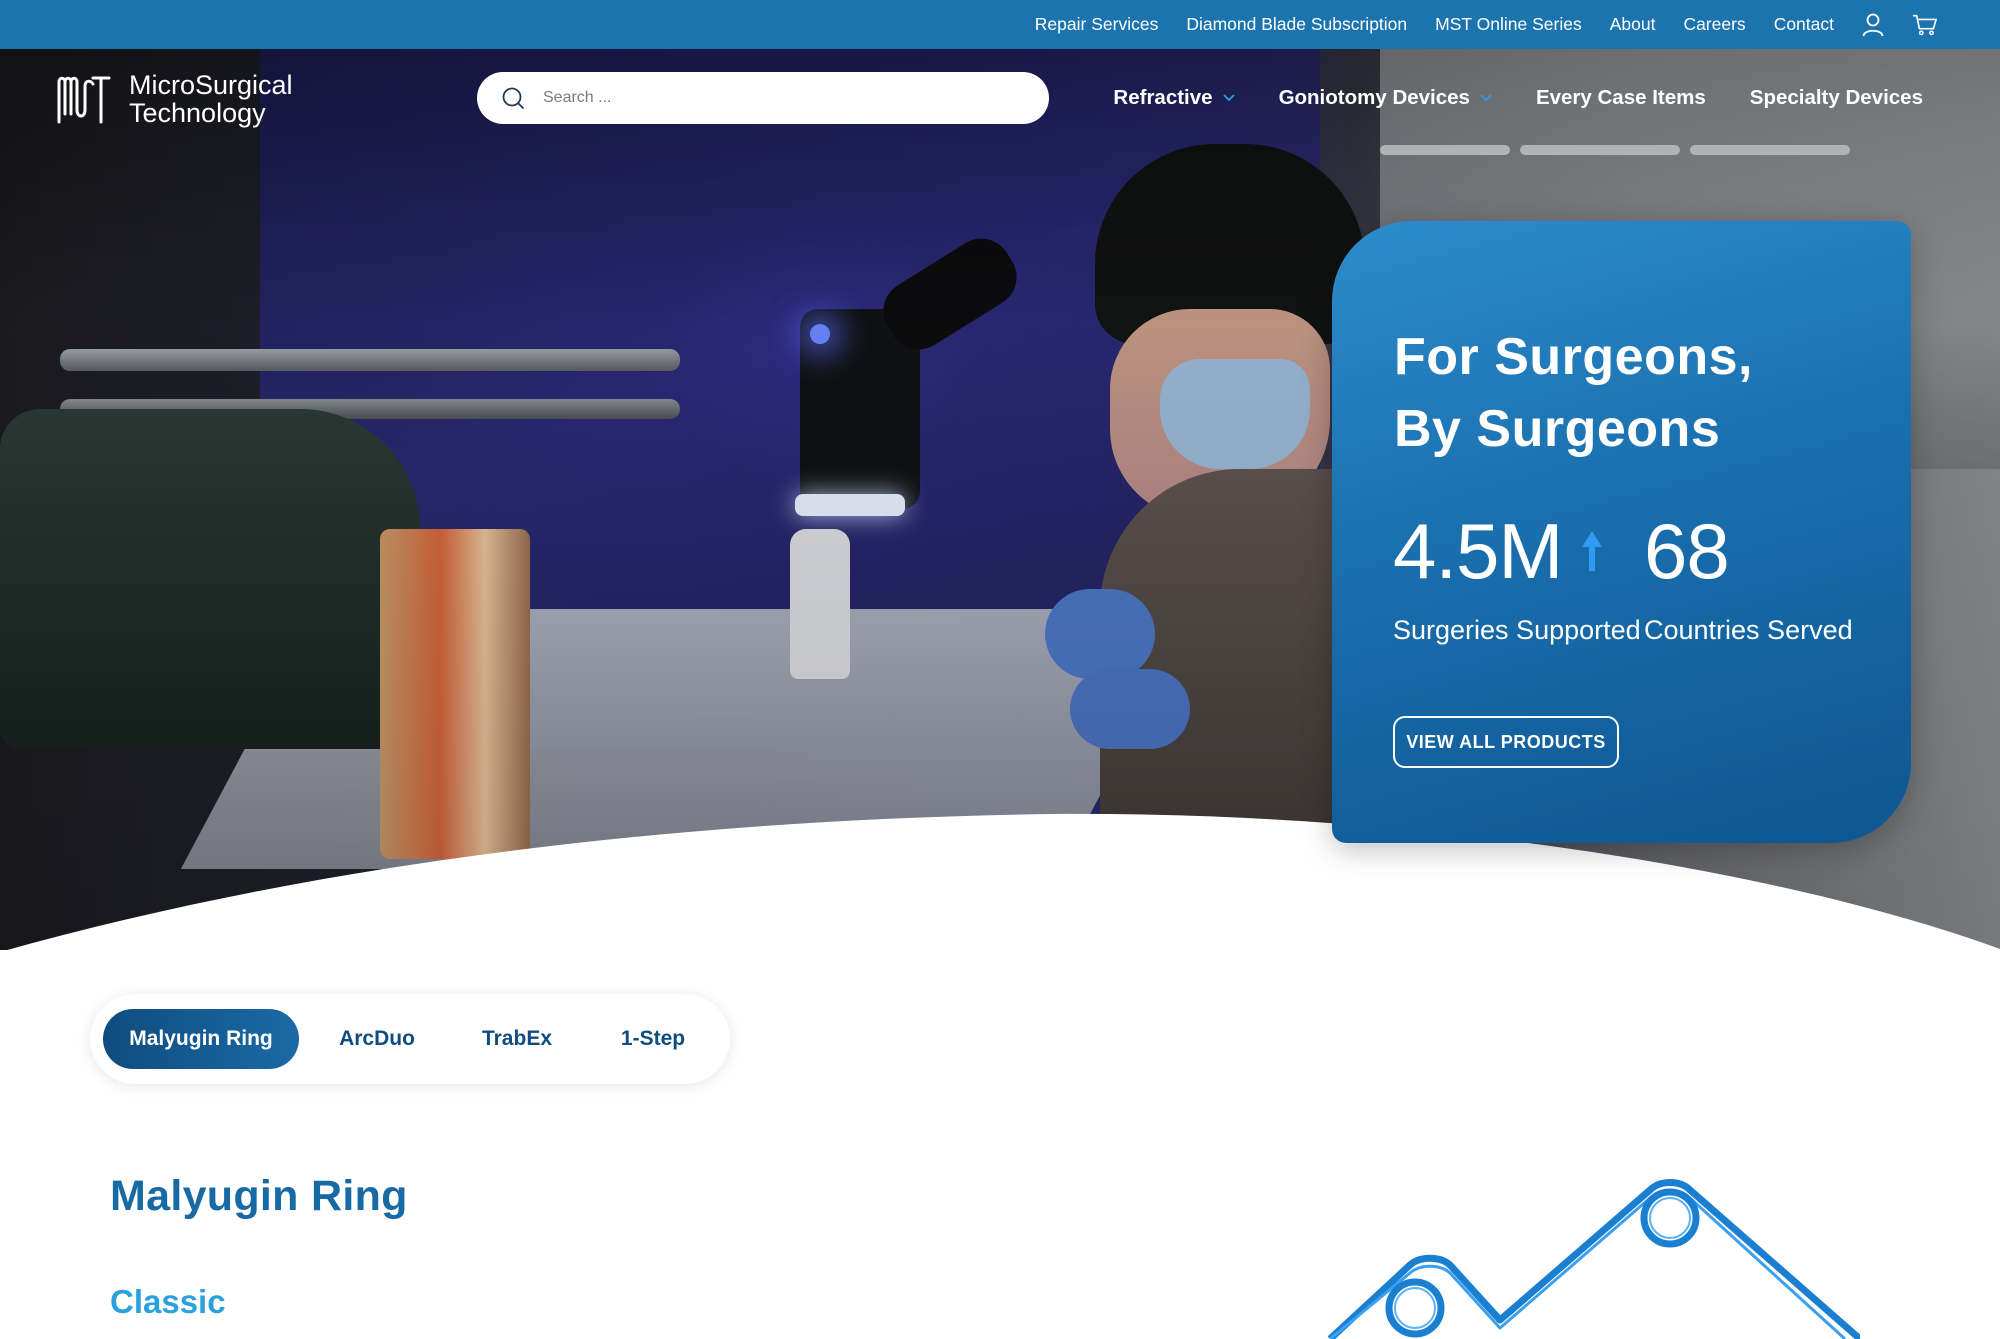 The image size is (2000, 1339). I want to click on logo: MicroSurgical Technology, so click(174, 99).